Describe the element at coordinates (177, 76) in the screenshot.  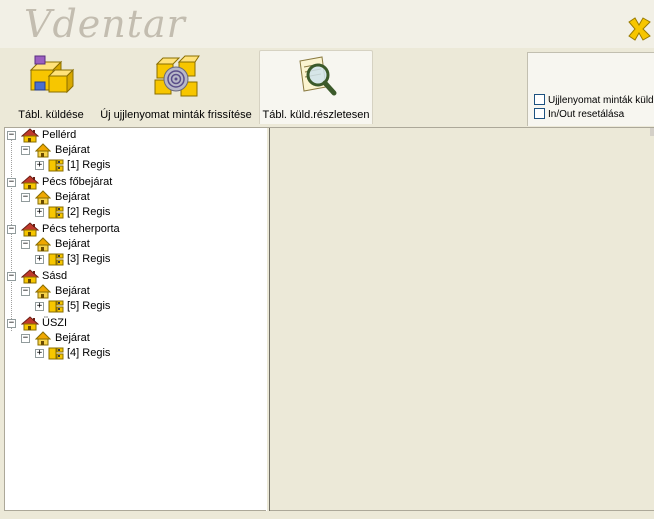
I see `fingerprint-cubes-icon` at that location.